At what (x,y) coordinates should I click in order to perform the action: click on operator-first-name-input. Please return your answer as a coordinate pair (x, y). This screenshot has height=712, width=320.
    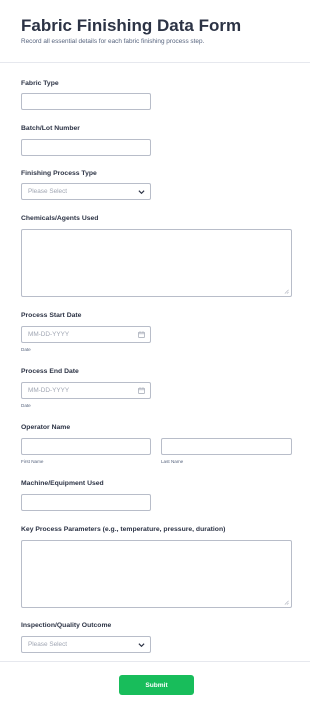
    Looking at the image, I should click on (86, 446).